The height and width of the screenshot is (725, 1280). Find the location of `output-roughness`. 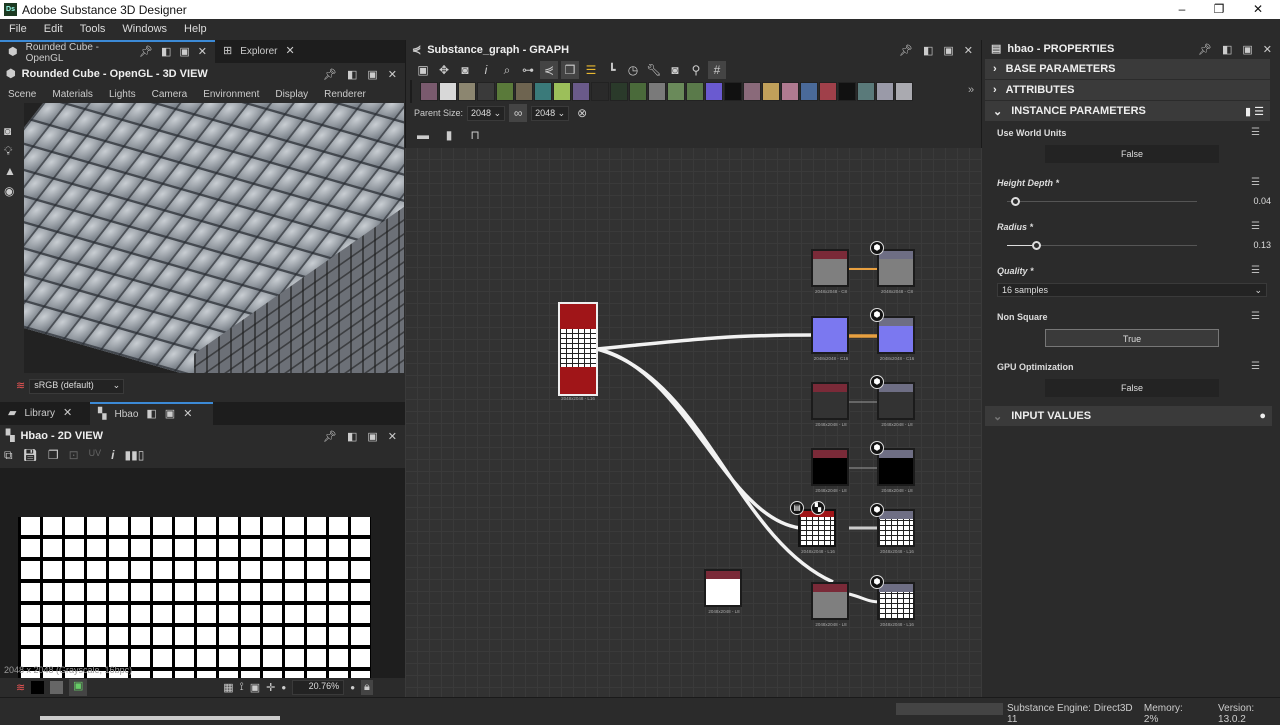

output-roughness is located at coordinates (896, 401).